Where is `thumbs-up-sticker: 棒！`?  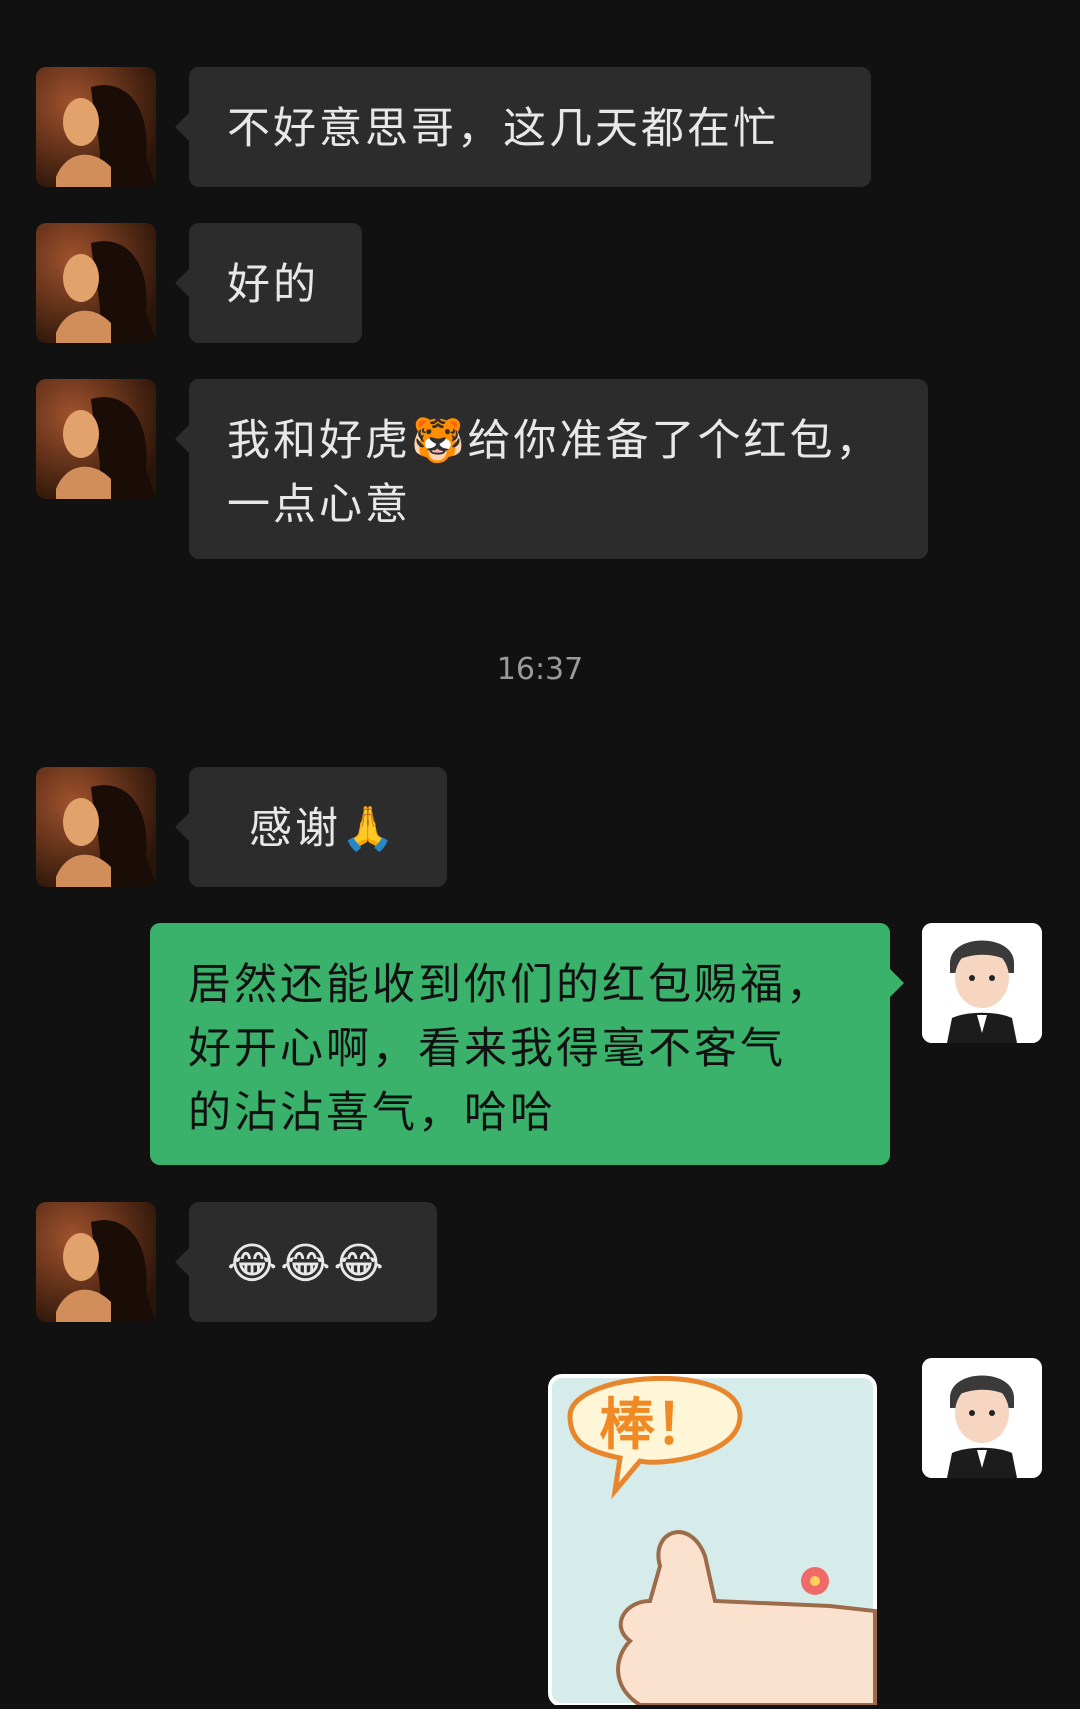 thumbs-up-sticker: 棒！ is located at coordinates (705, 1531).